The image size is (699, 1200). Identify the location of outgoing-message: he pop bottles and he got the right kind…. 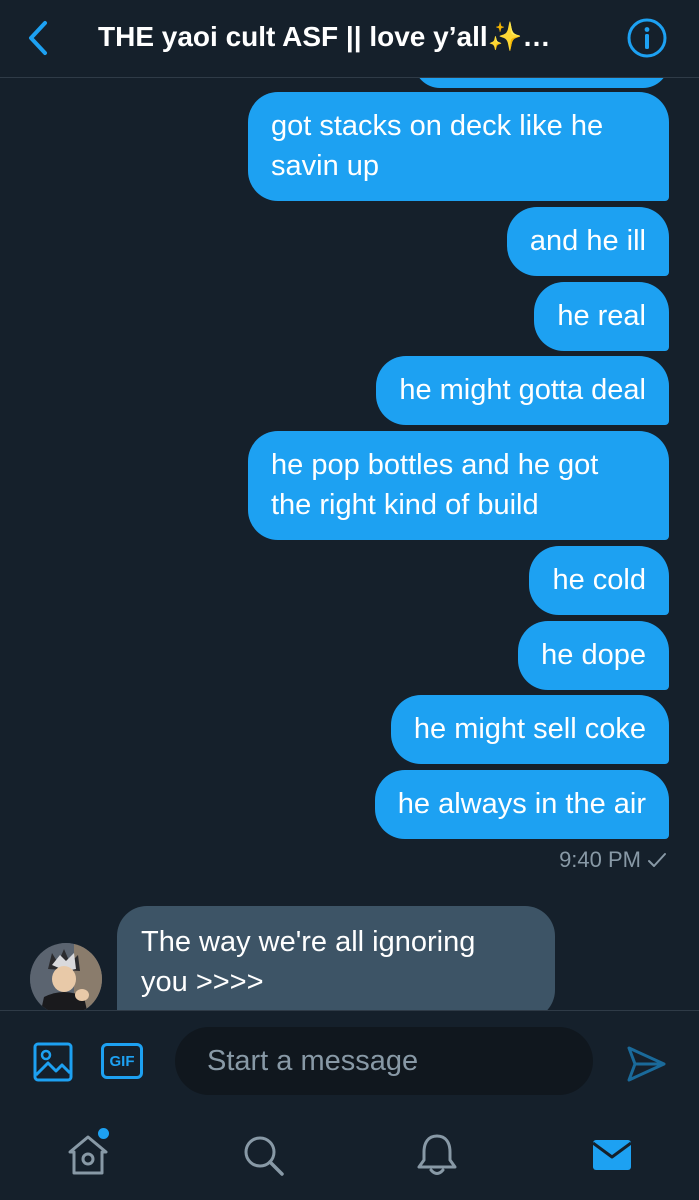
(458, 485).